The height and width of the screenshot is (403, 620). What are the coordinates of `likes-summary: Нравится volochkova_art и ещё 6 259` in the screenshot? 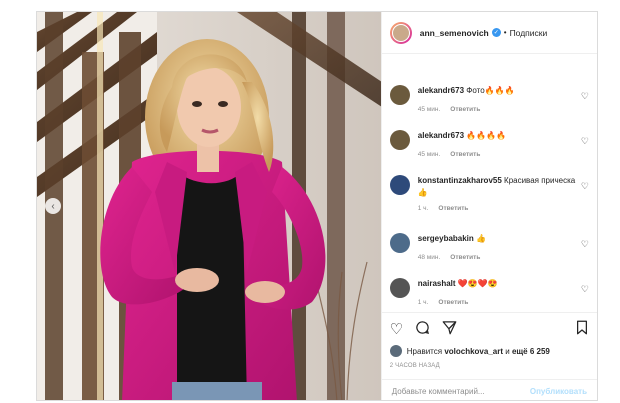 It's located at (489, 351).